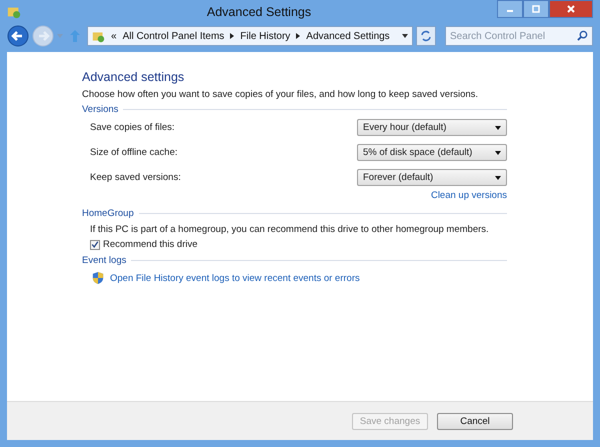  I want to click on maximize-button, so click(536, 9).